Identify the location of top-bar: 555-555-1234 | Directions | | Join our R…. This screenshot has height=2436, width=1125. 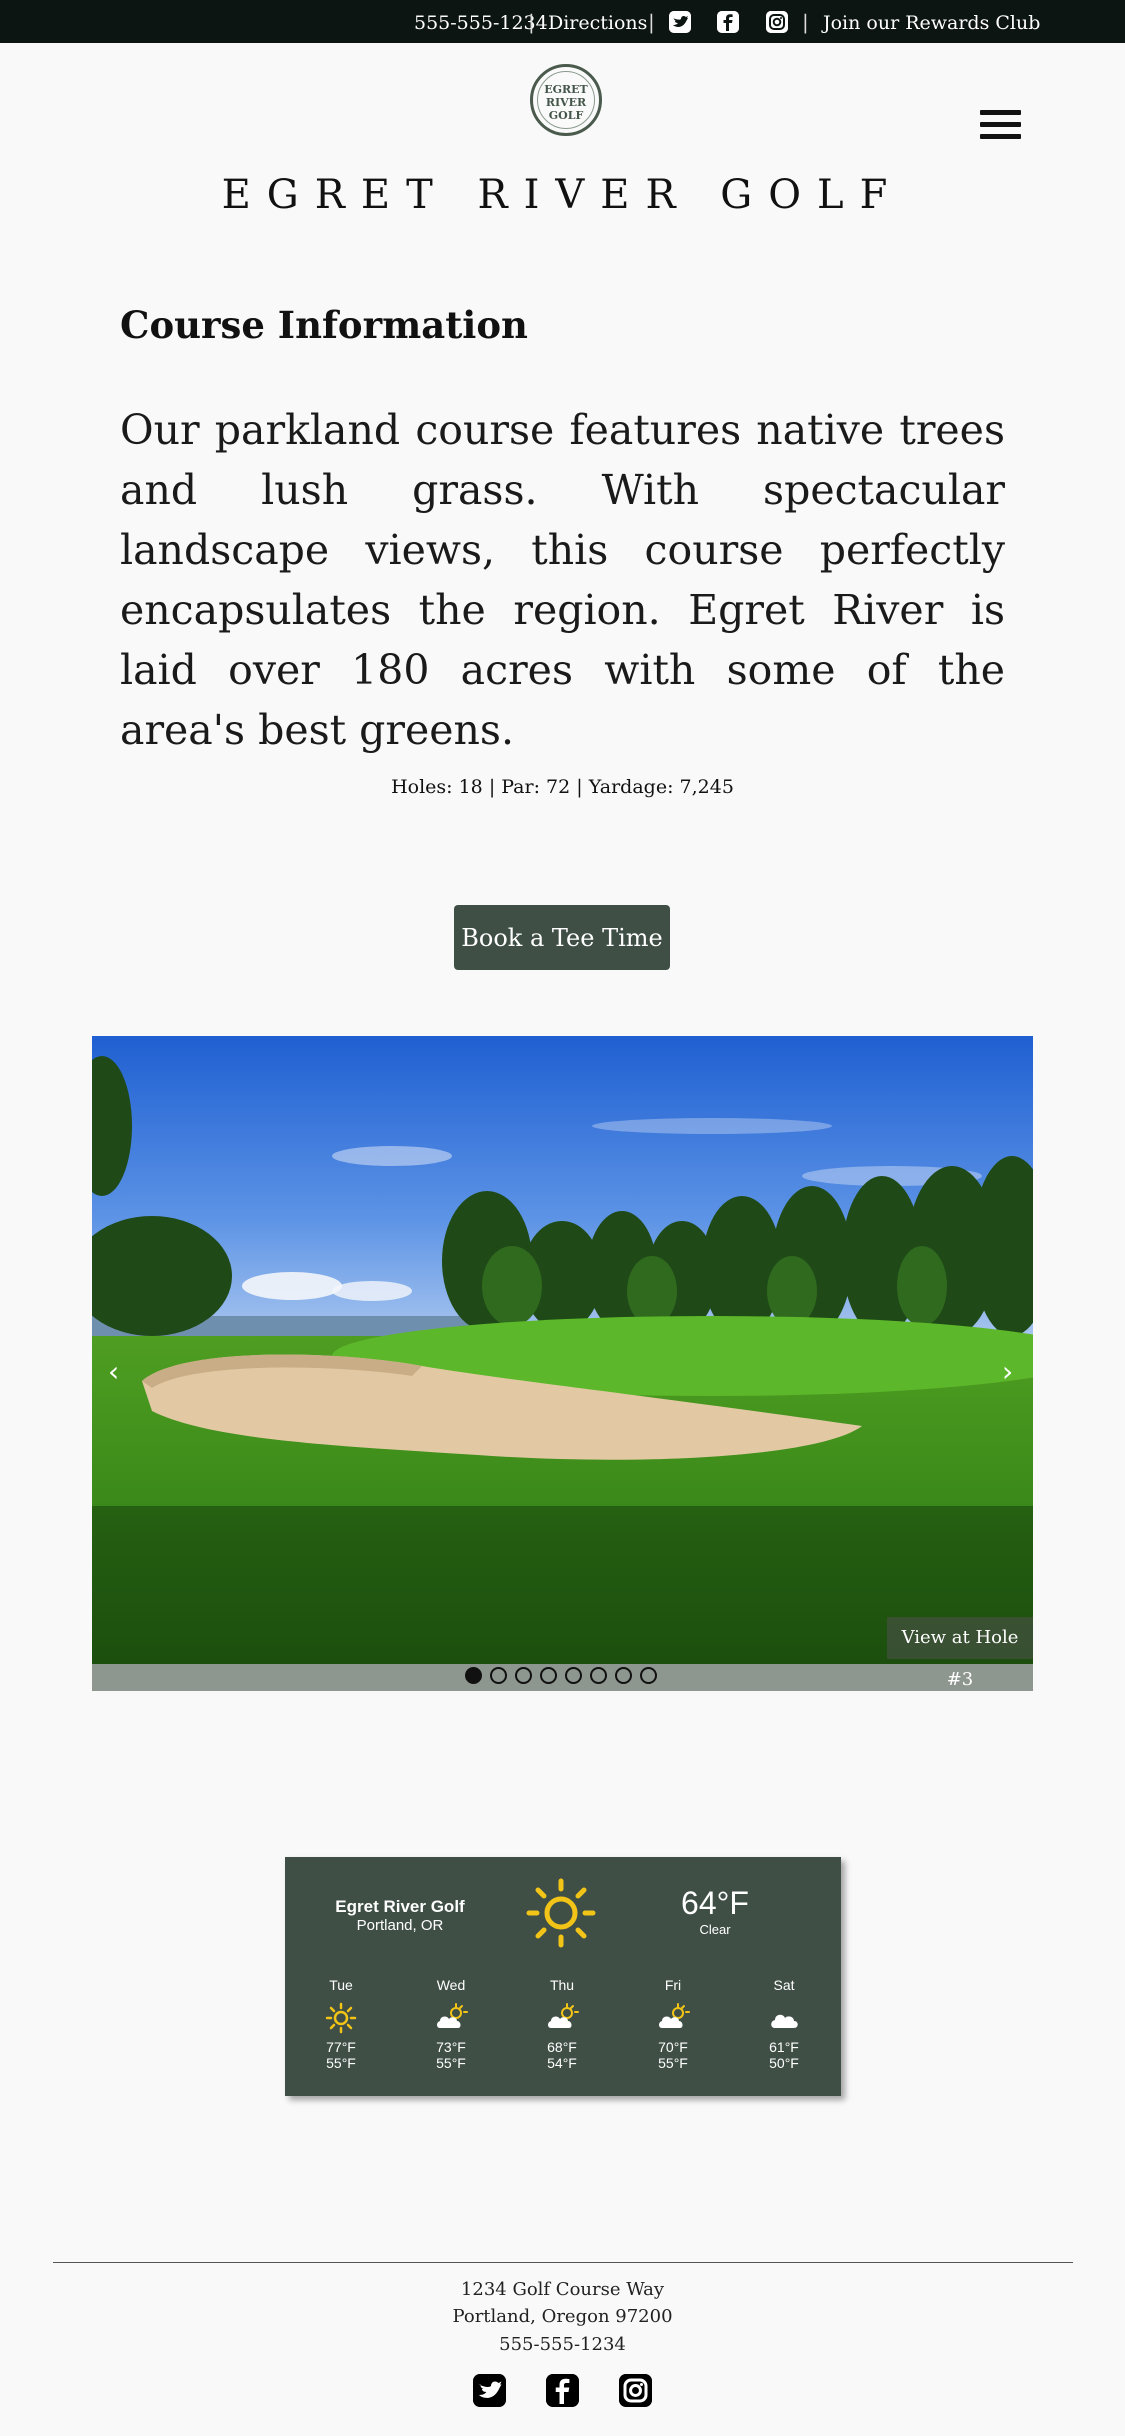
(562, 21).